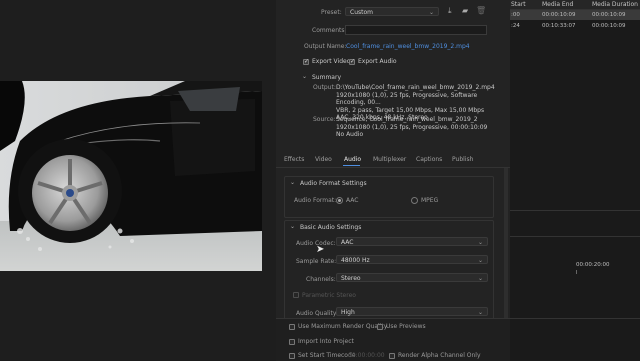 The image size is (640, 361). I want to click on preset-label: Preset:, so click(331, 12).